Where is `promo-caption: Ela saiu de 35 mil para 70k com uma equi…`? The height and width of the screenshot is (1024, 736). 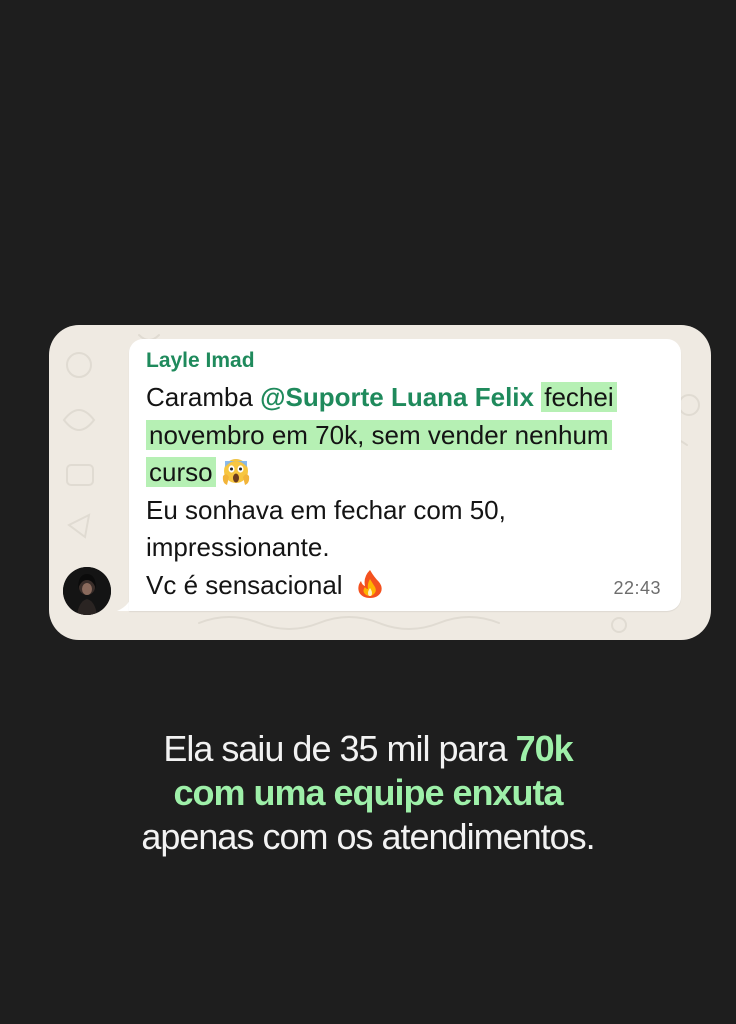 promo-caption: Ela saiu de 35 mil para 70k com uma equi… is located at coordinates (368, 793).